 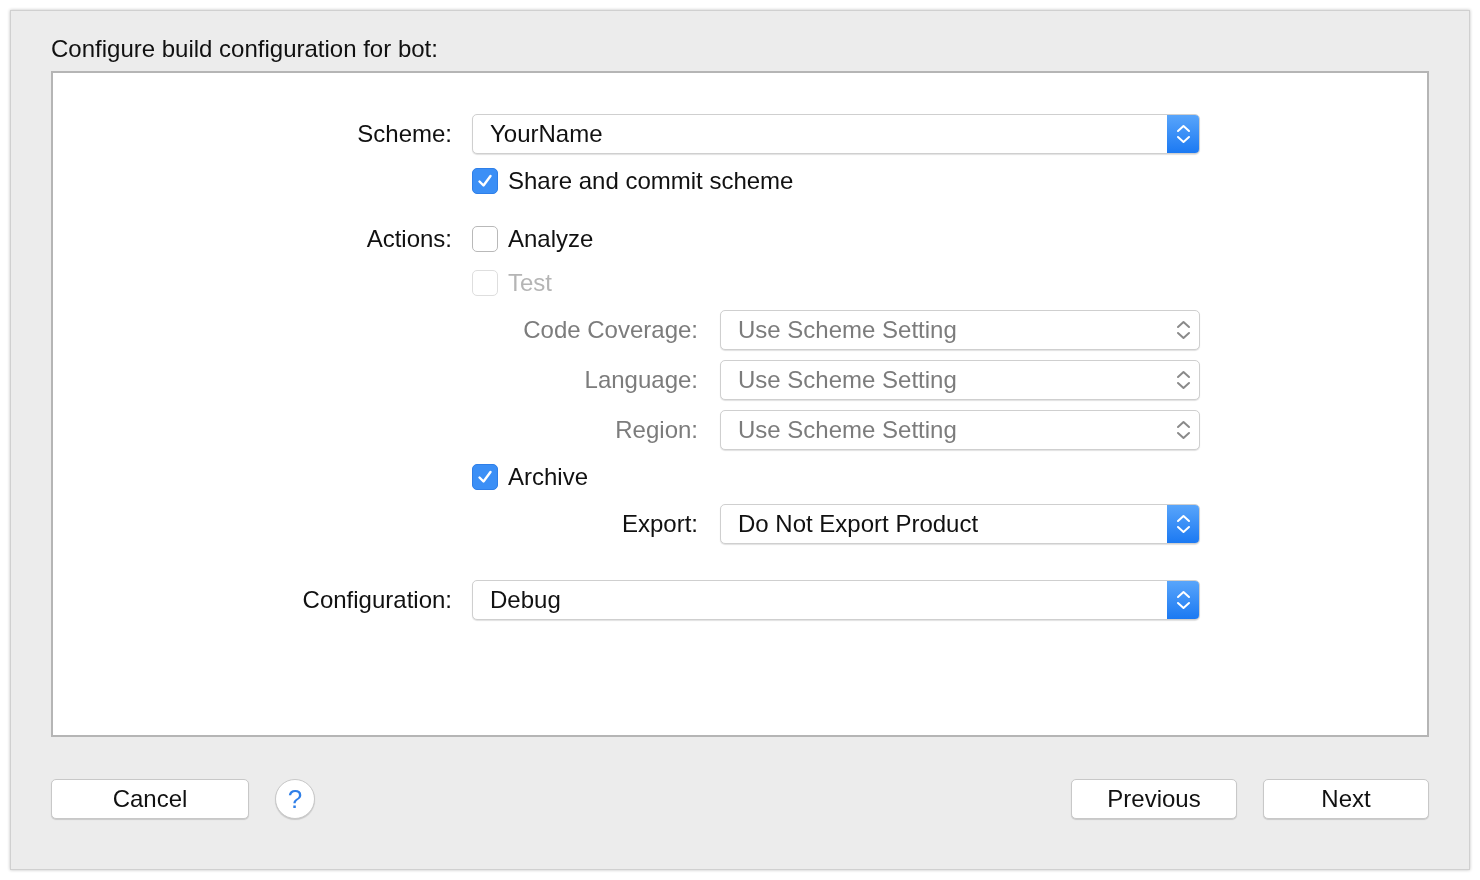 What do you see at coordinates (404, 134) in the screenshot?
I see `field-label: Scheme:` at bounding box center [404, 134].